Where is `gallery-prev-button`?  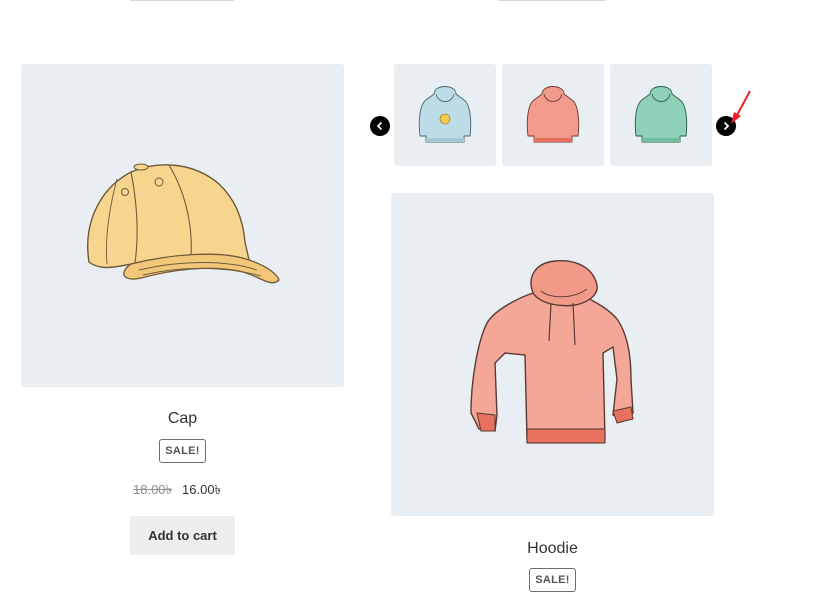 gallery-prev-button is located at coordinates (380, 126).